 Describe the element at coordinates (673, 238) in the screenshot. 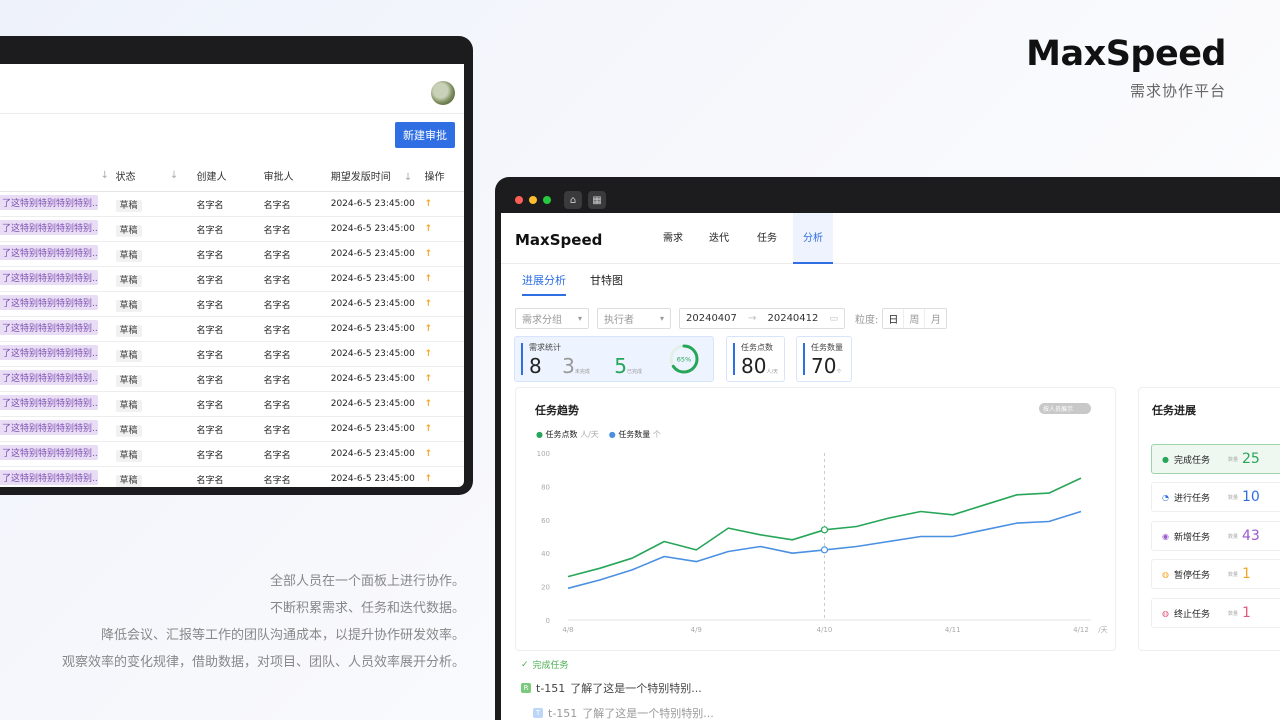

I see `nav-tab-demand: 需求` at that location.